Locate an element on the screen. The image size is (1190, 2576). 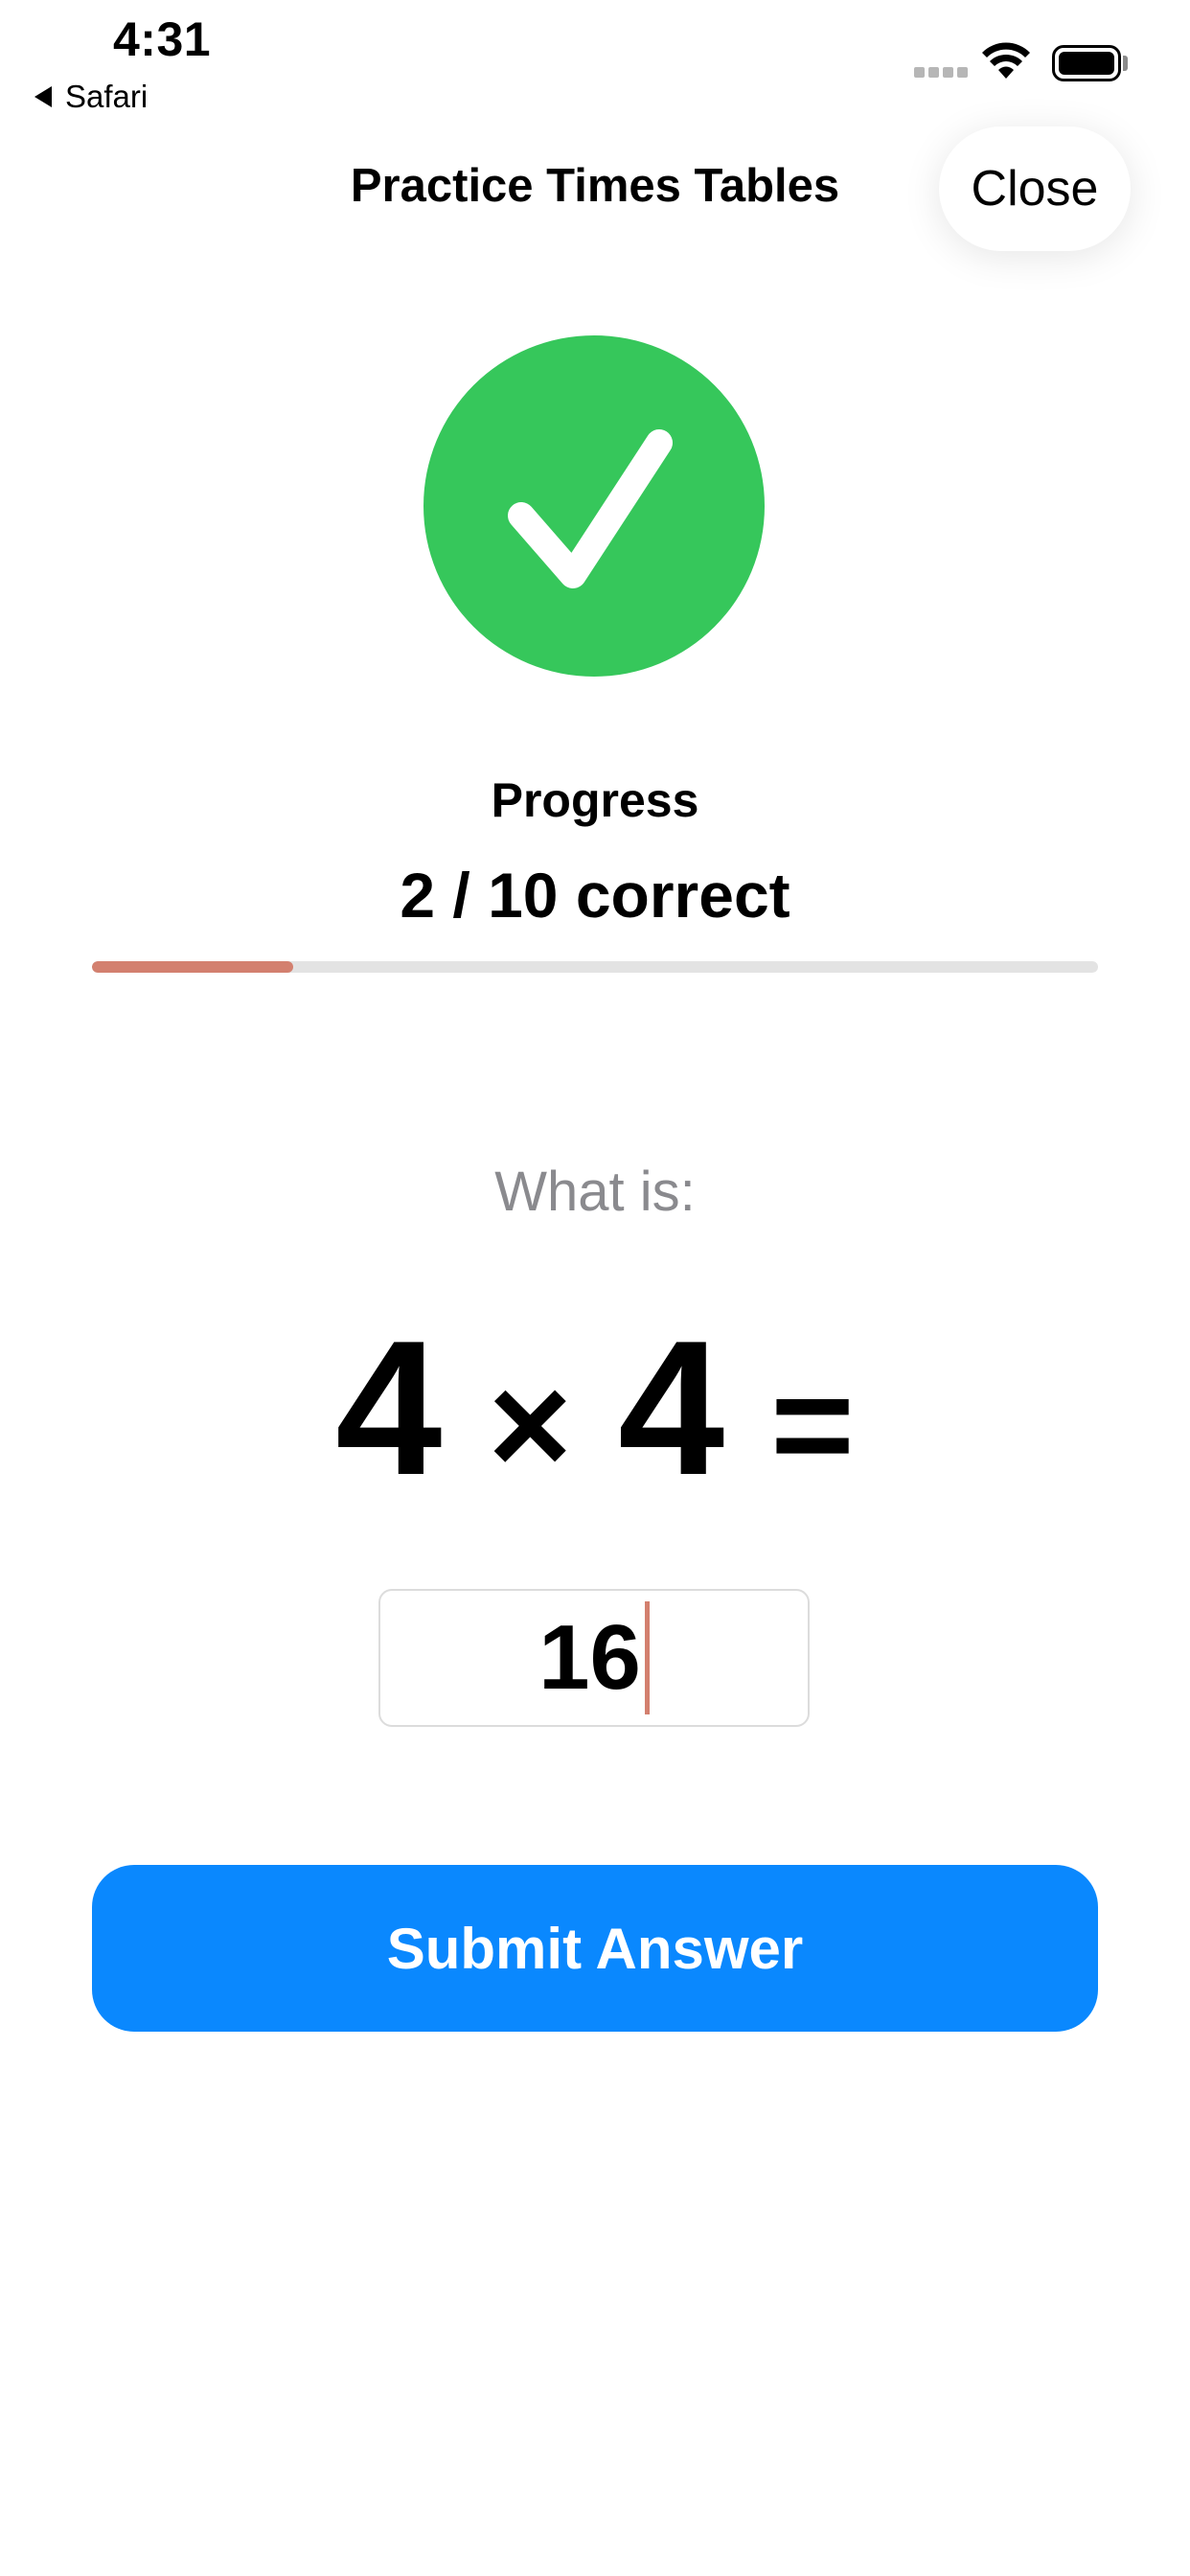
checkmark-circle-icon is located at coordinates (594, 506).